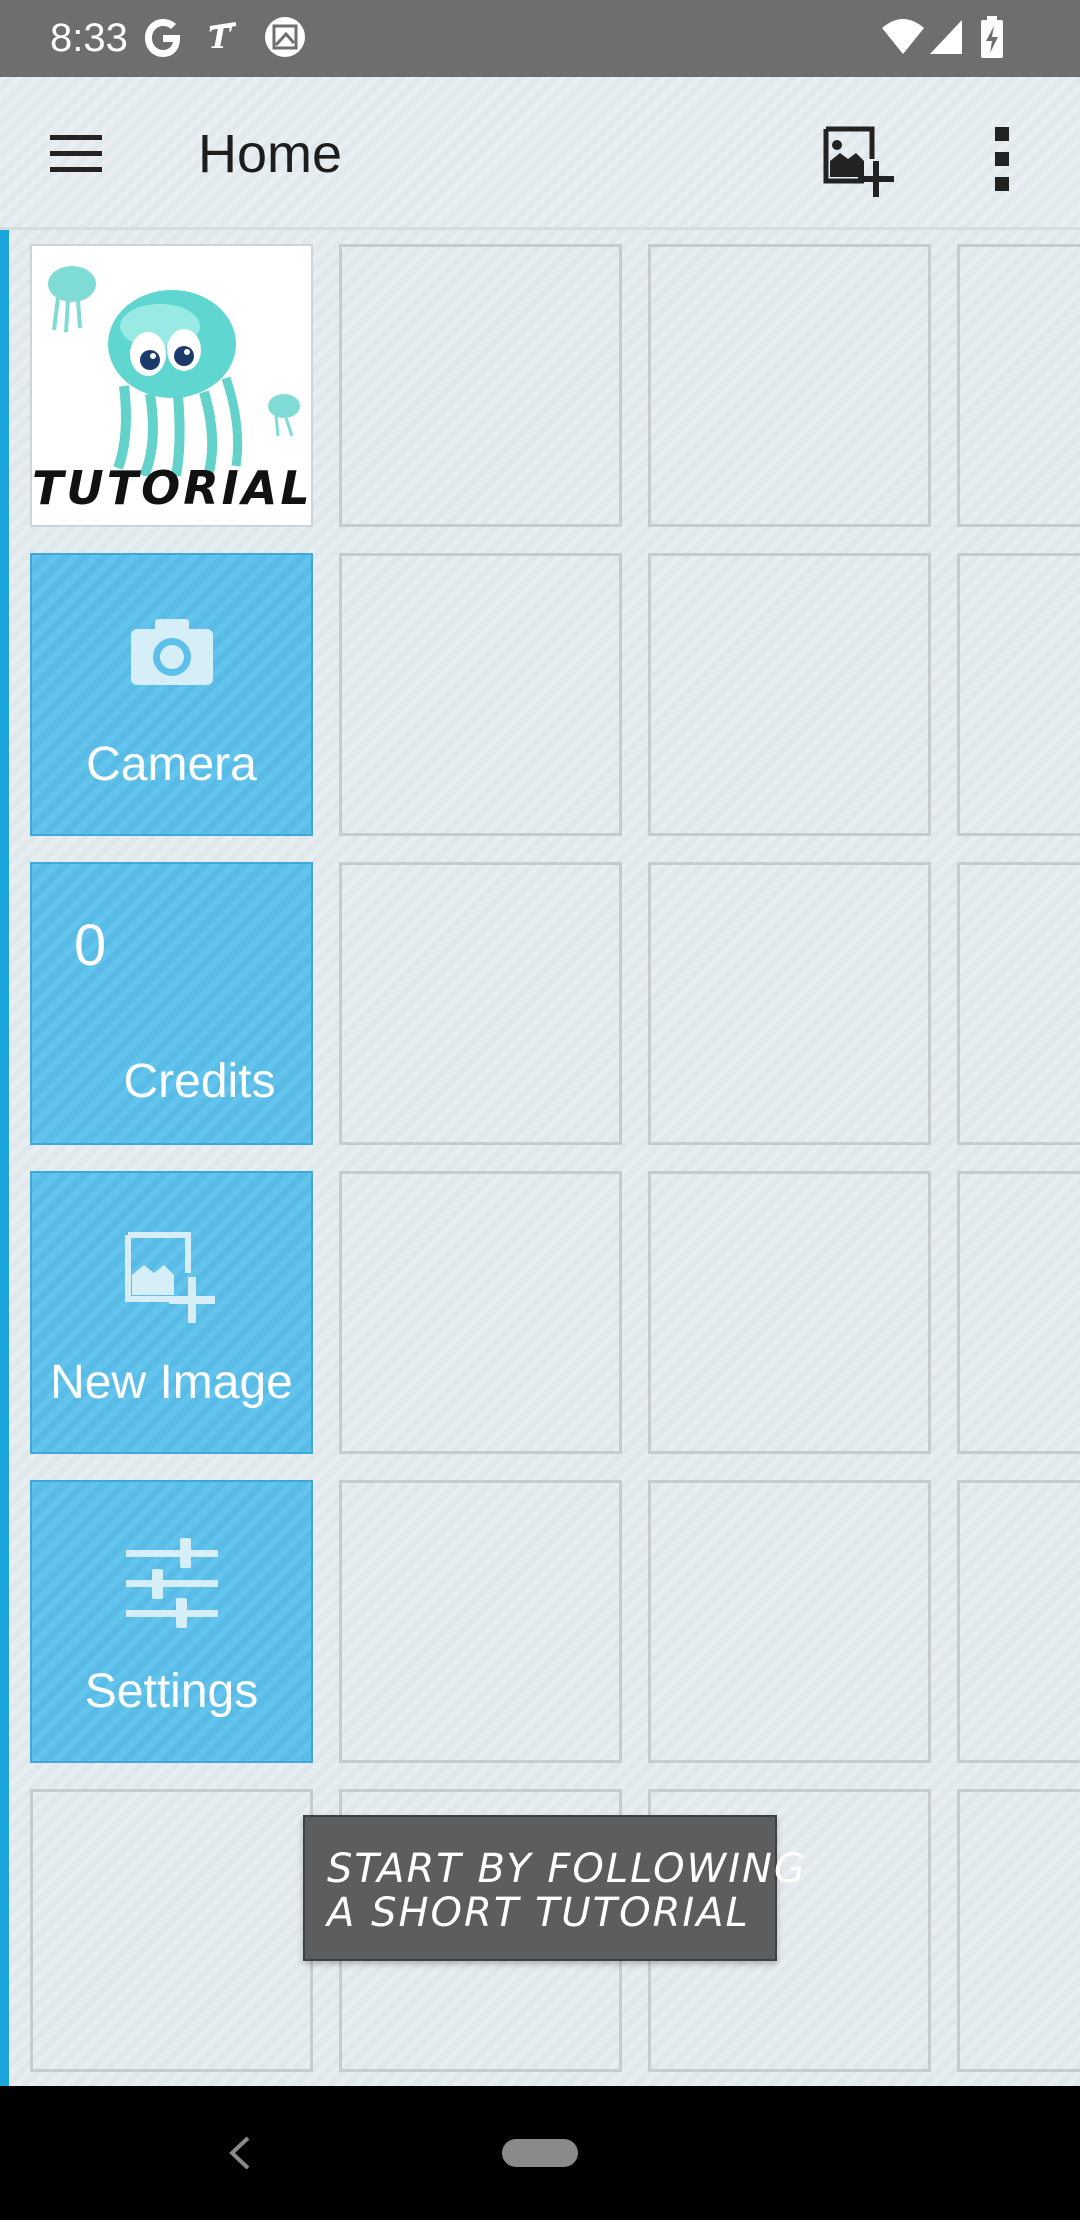 Image resolution: width=1080 pixels, height=2220 pixels. What do you see at coordinates (171, 694) in the screenshot?
I see `camera-tile: Camera` at bounding box center [171, 694].